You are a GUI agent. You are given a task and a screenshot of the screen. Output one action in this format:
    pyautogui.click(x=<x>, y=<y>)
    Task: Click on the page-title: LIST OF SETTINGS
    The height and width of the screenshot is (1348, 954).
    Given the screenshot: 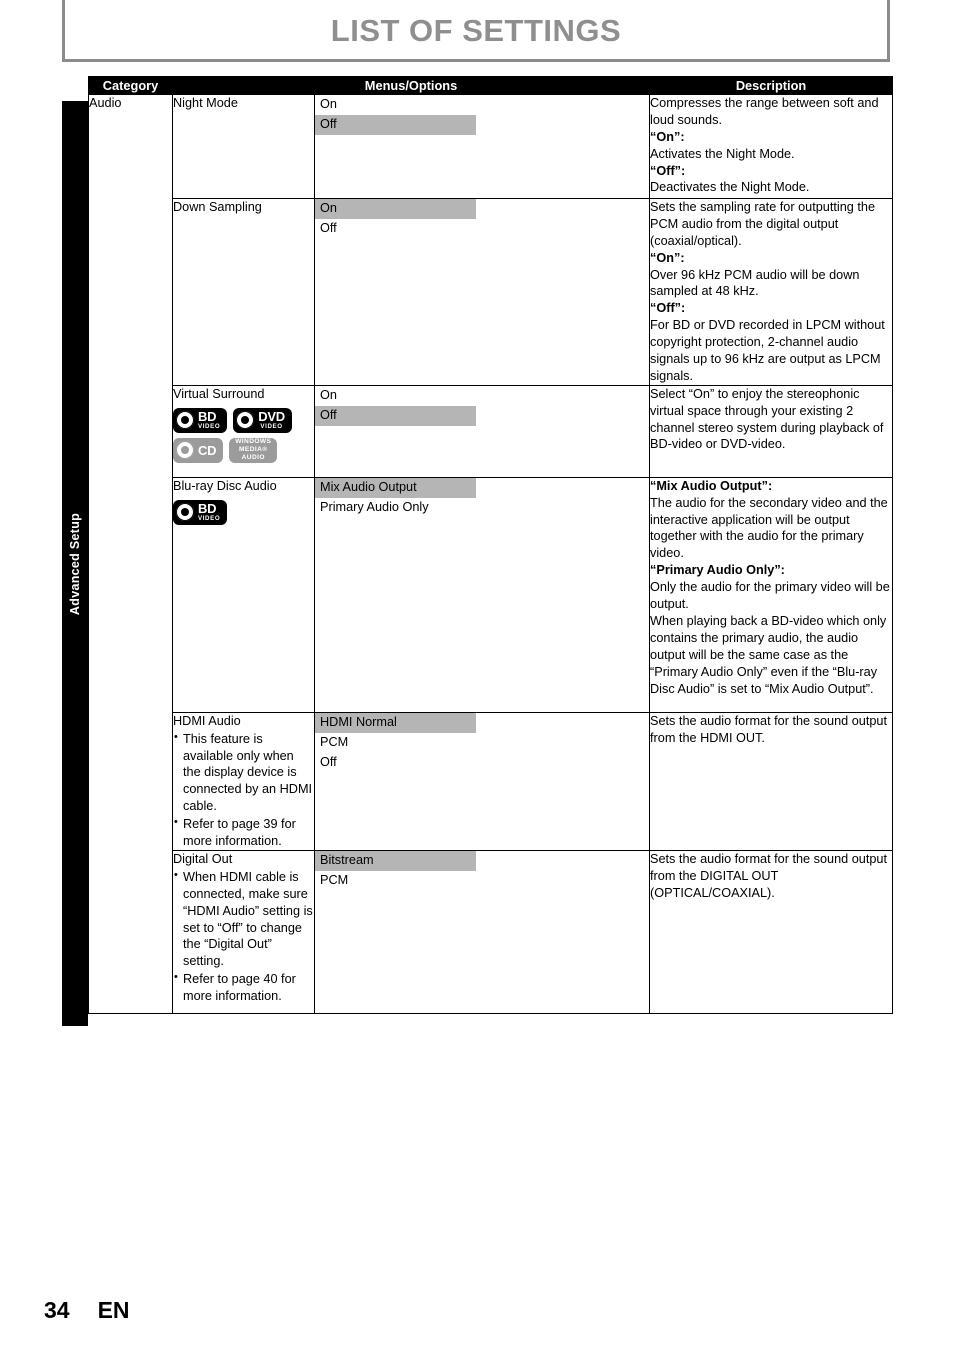 What is the action you would take?
    pyautogui.click(x=476, y=30)
    